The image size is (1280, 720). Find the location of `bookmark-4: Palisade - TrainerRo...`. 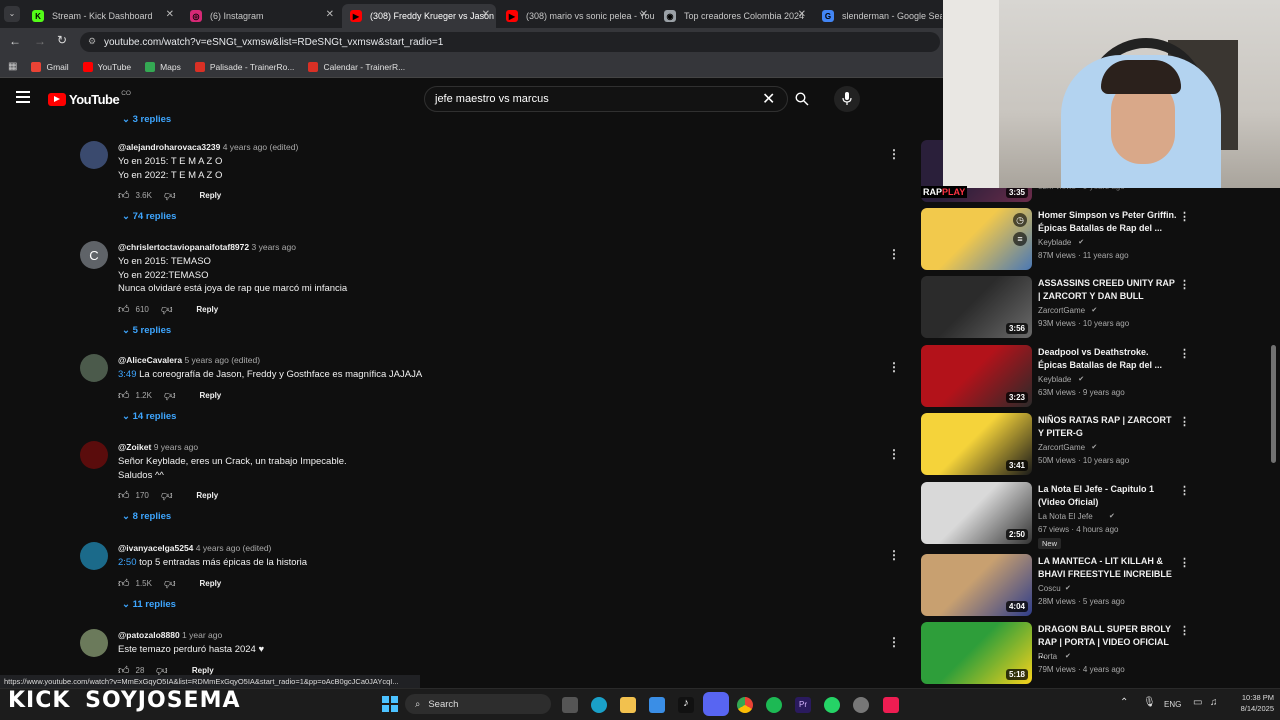

bookmark-4: Palisade - TrainerRo... is located at coordinates (244, 66).